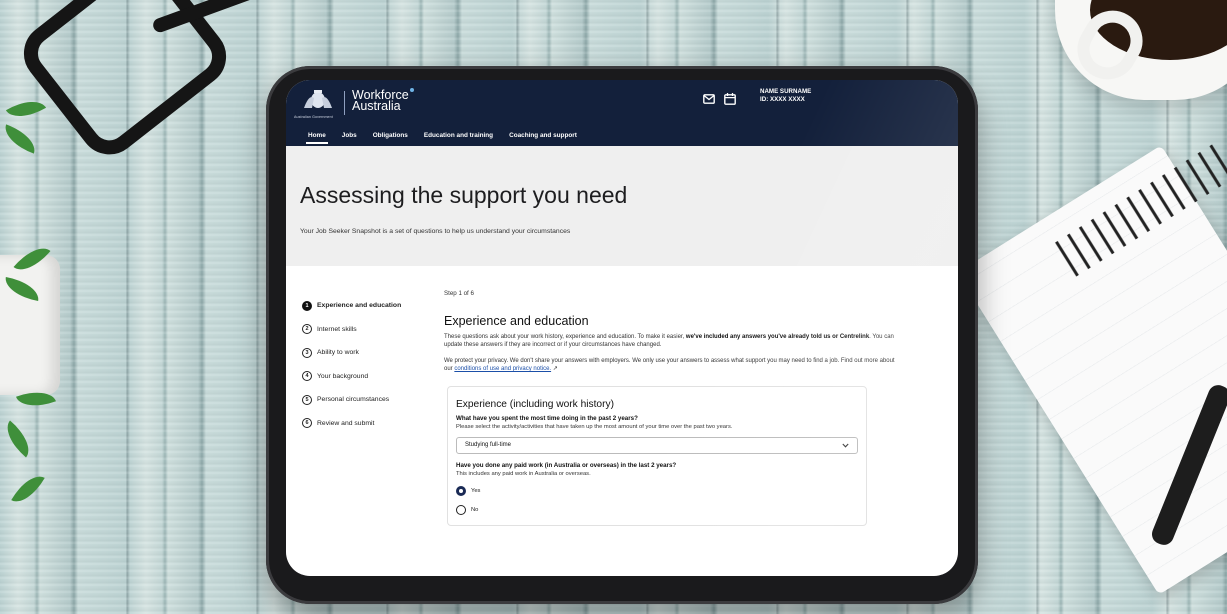 This screenshot has width=1227, height=614. What do you see at coordinates (307, 352) in the screenshot?
I see `step-number: 3` at bounding box center [307, 352].